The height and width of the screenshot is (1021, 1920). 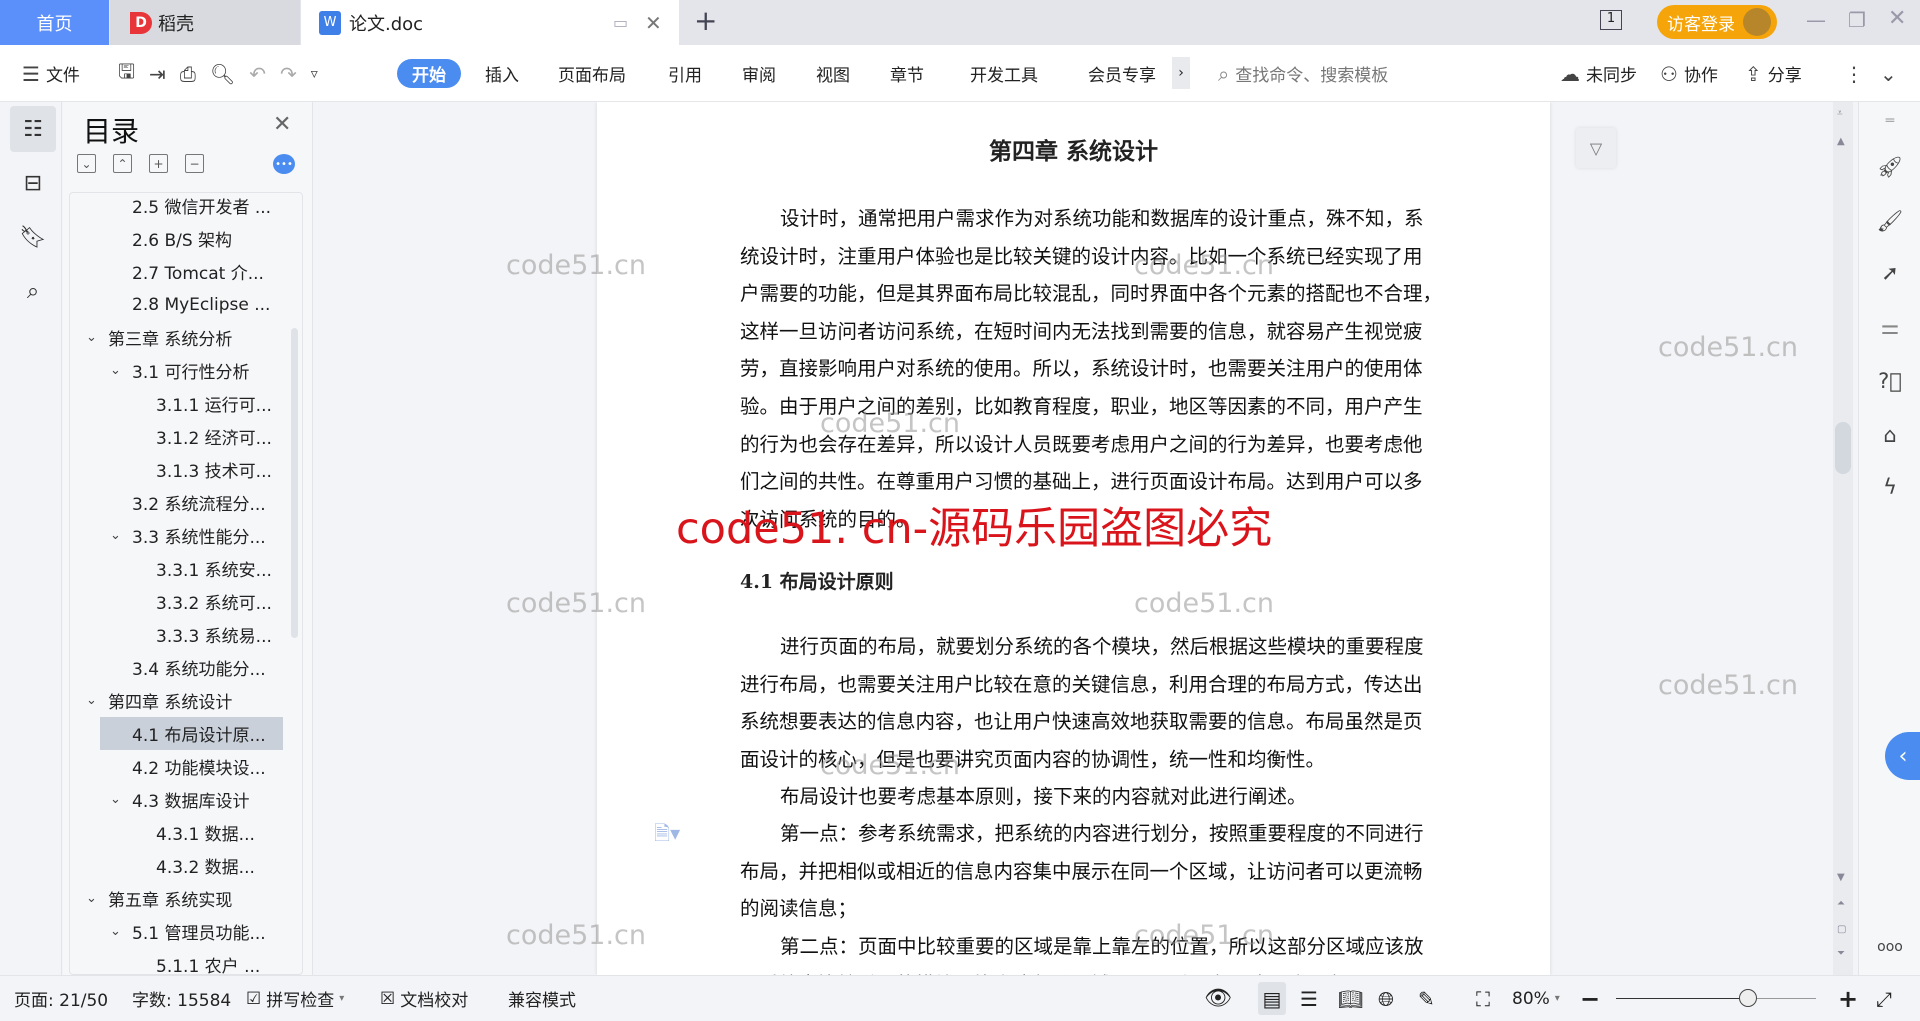 I want to click on drag-handle-icon: ═, so click(x=1890, y=121).